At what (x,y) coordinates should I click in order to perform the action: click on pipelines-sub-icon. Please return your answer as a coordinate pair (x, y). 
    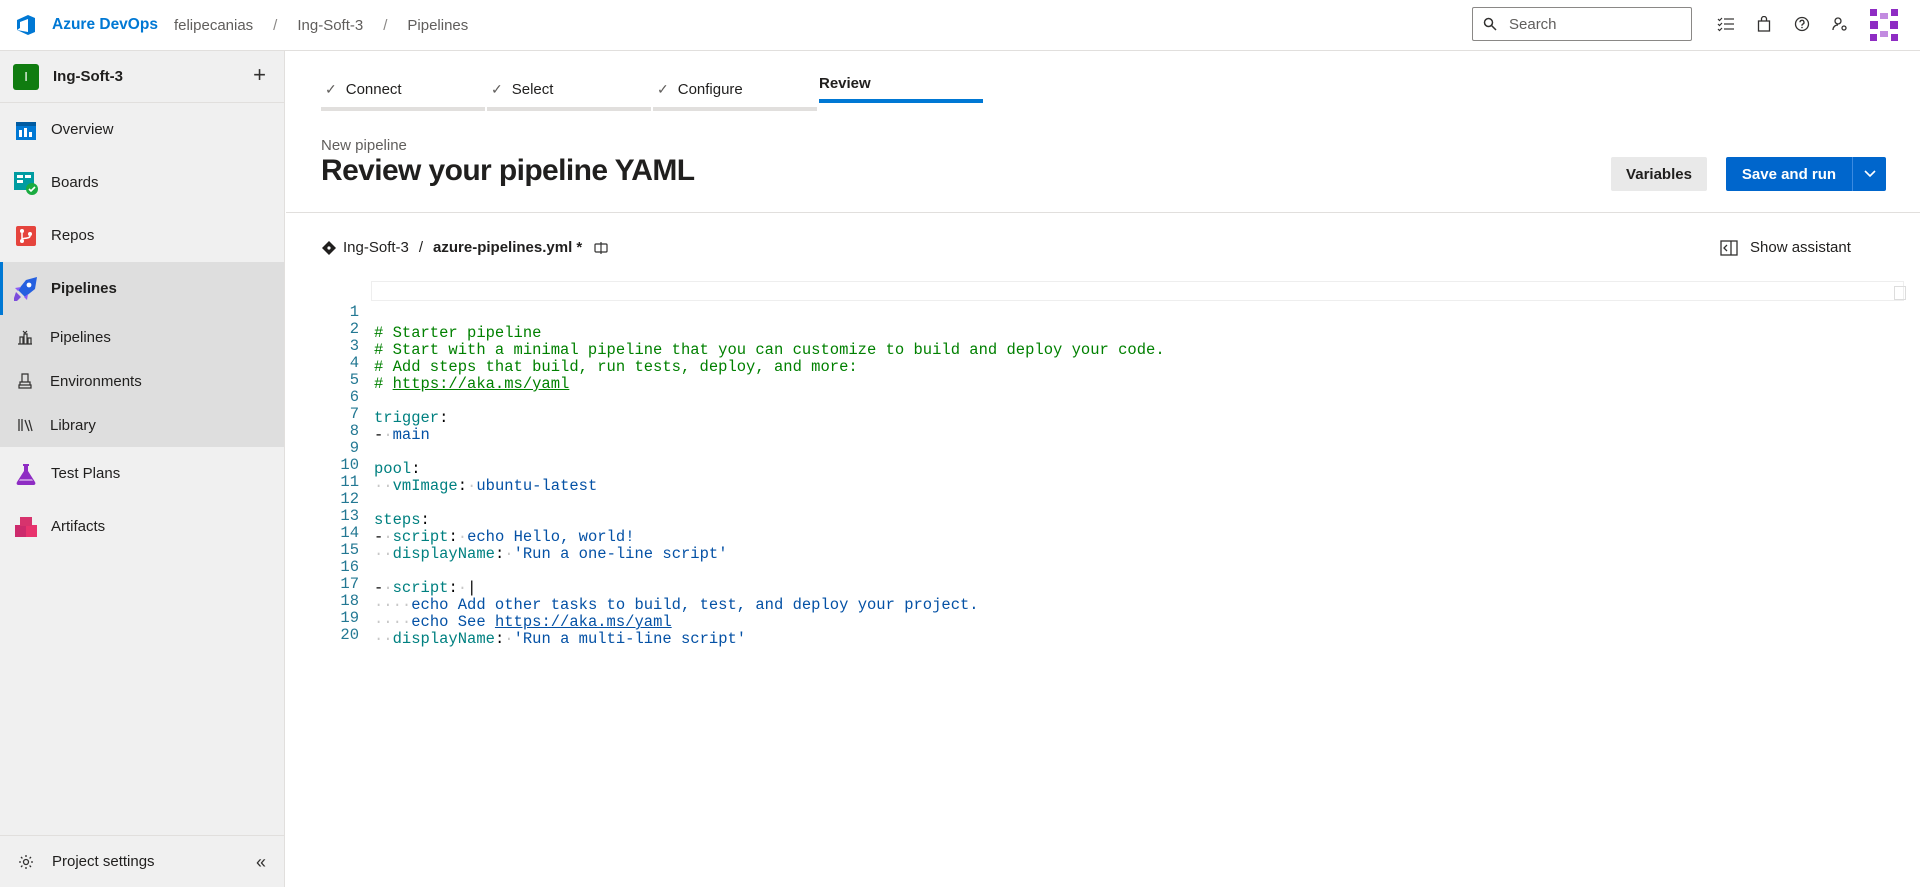
    Looking at the image, I should click on (25, 337).